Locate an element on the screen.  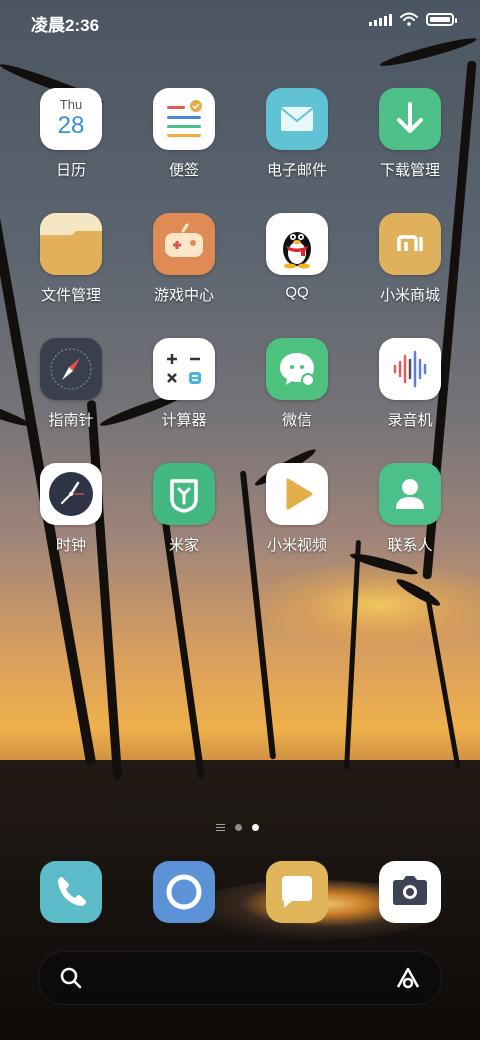
camera-icon is located at coordinates (410, 890).